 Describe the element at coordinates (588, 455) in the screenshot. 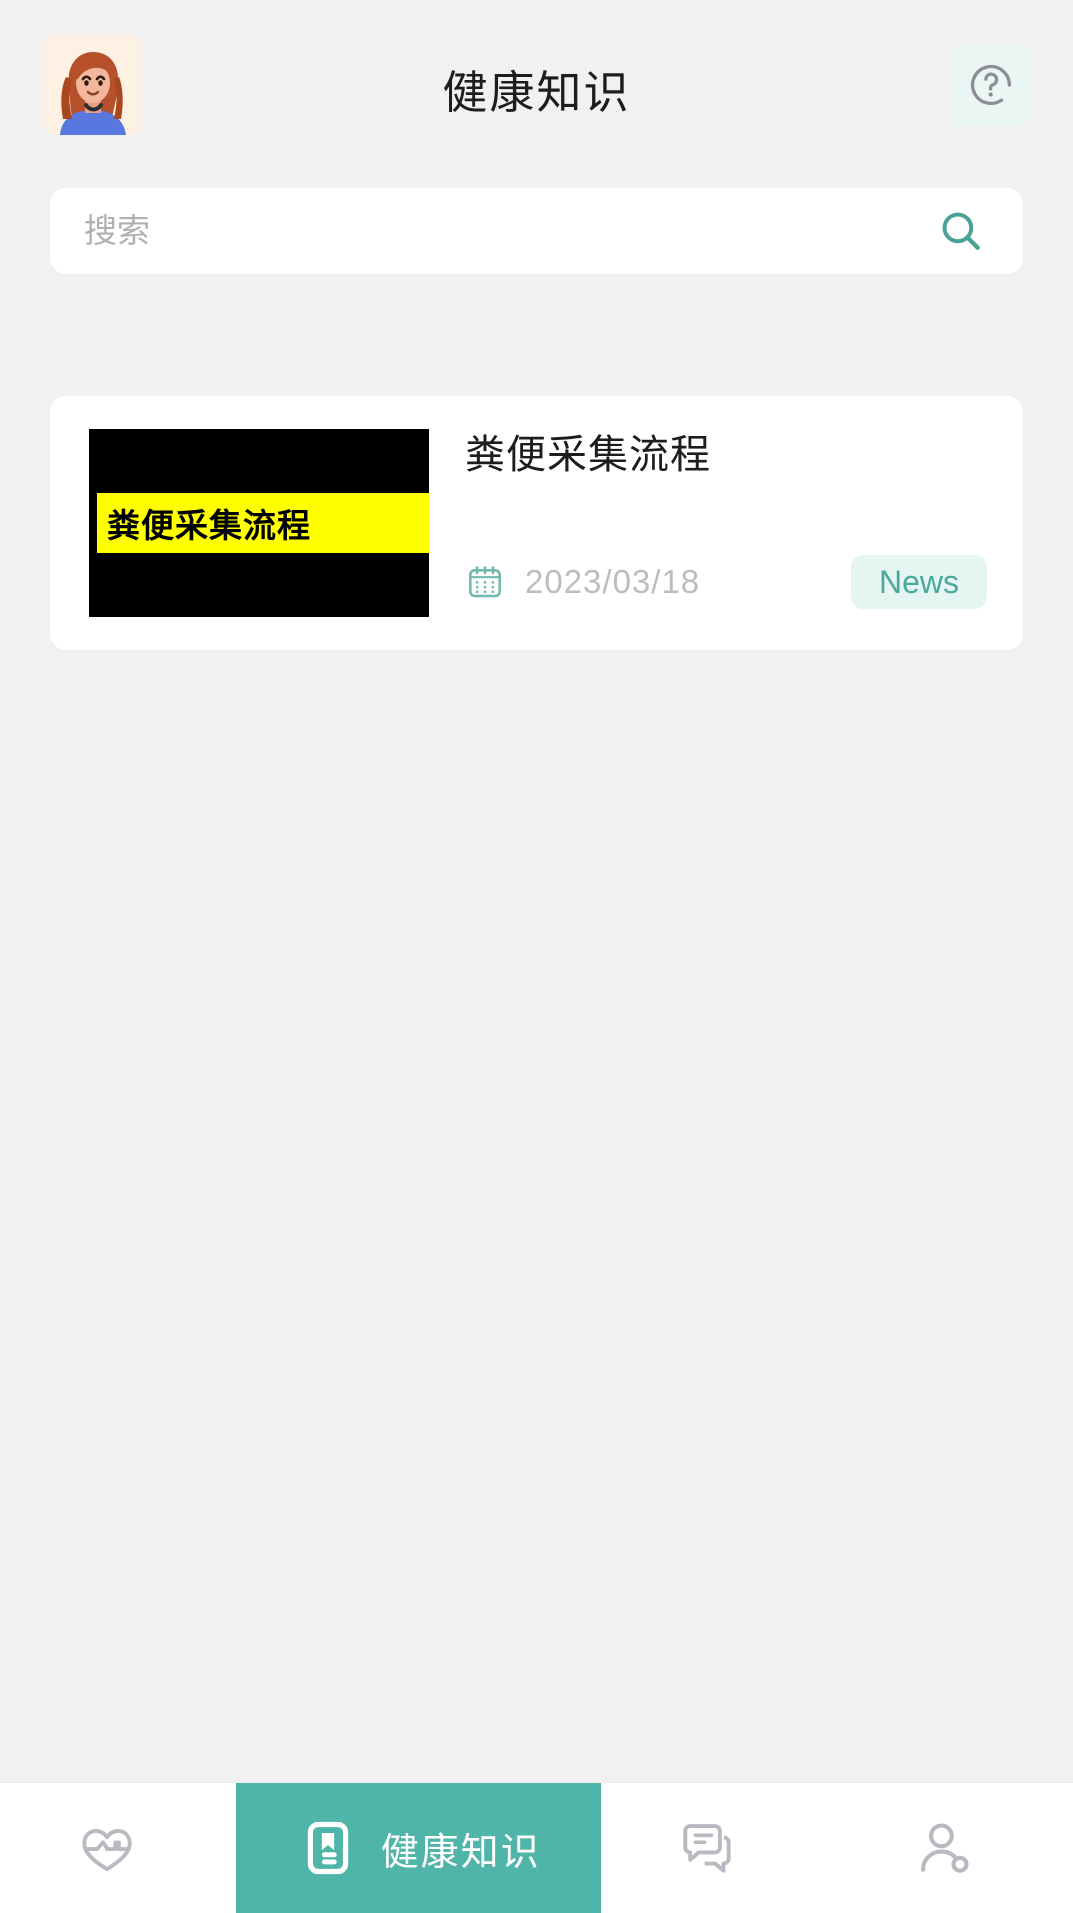

I see `article-title: 粪便采集流程` at that location.